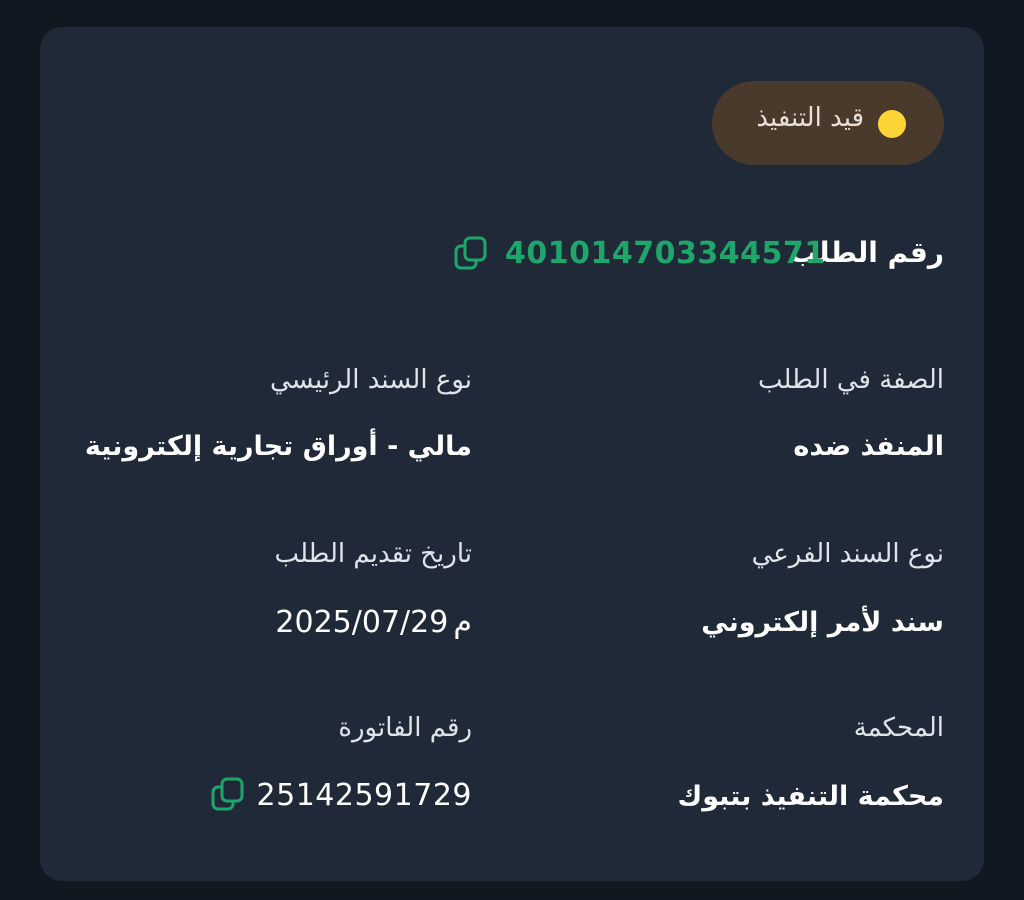 The height and width of the screenshot is (900, 1024). What do you see at coordinates (364, 795) in the screenshot?
I see `invoice-number-value: 25142591729` at bounding box center [364, 795].